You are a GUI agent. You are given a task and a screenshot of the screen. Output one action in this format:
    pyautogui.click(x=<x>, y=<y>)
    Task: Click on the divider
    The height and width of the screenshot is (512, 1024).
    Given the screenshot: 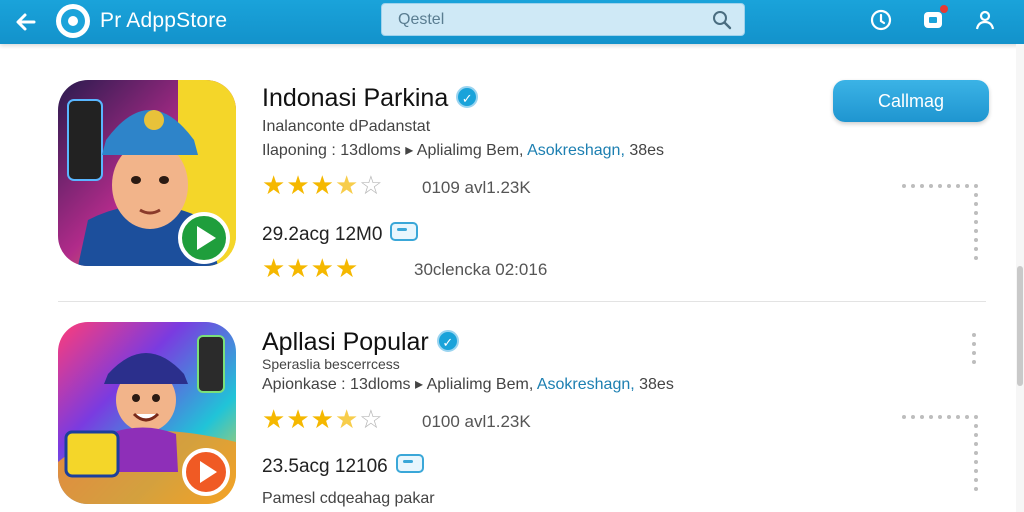 What is the action you would take?
    pyautogui.click(x=522, y=301)
    